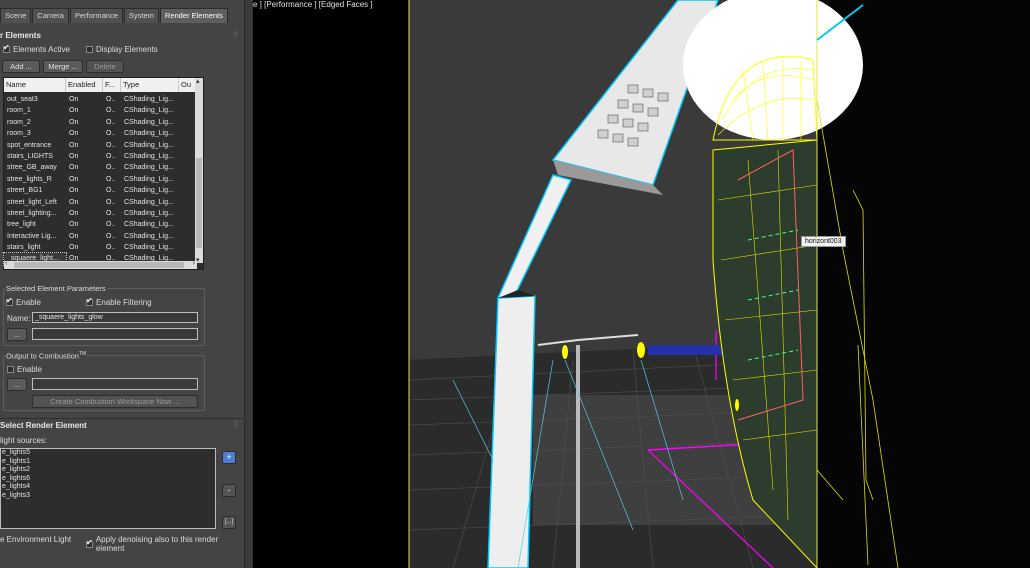 The height and width of the screenshot is (568, 1030). What do you see at coordinates (10, 369) in the screenshot?
I see `combustion-enable-checkbox` at bounding box center [10, 369].